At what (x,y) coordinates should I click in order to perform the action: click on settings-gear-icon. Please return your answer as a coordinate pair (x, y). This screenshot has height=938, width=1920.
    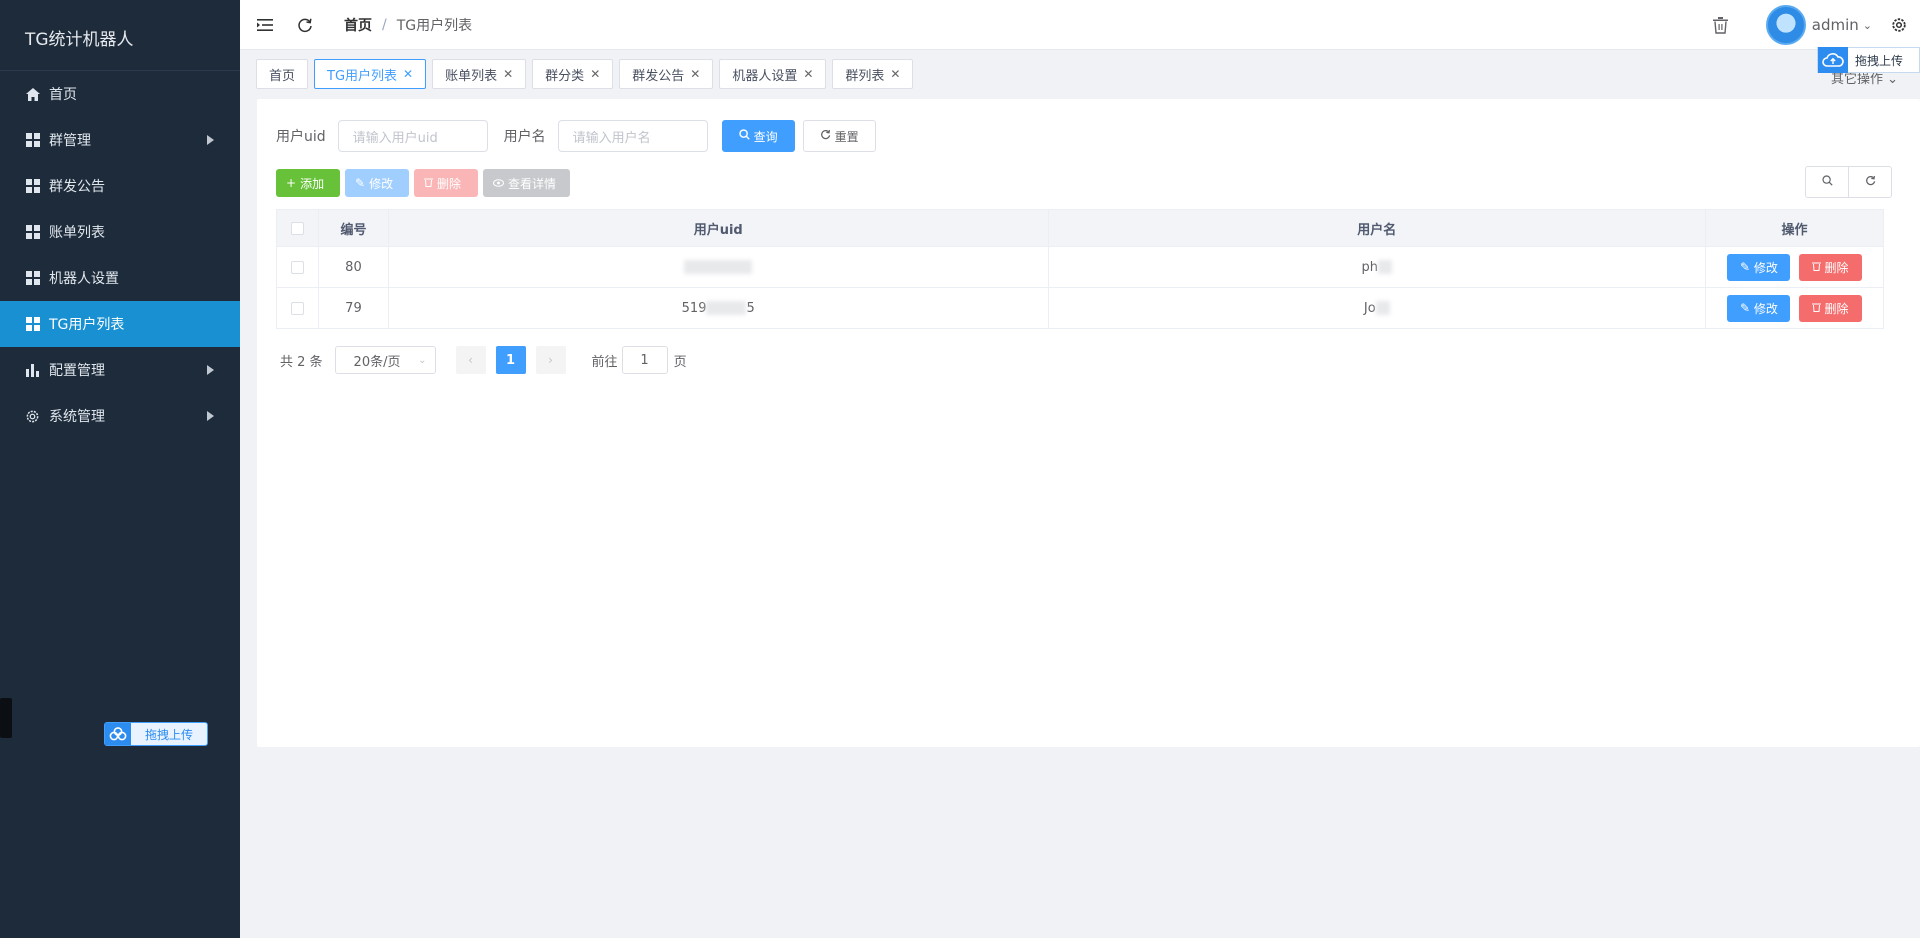
    Looking at the image, I should click on (1899, 25).